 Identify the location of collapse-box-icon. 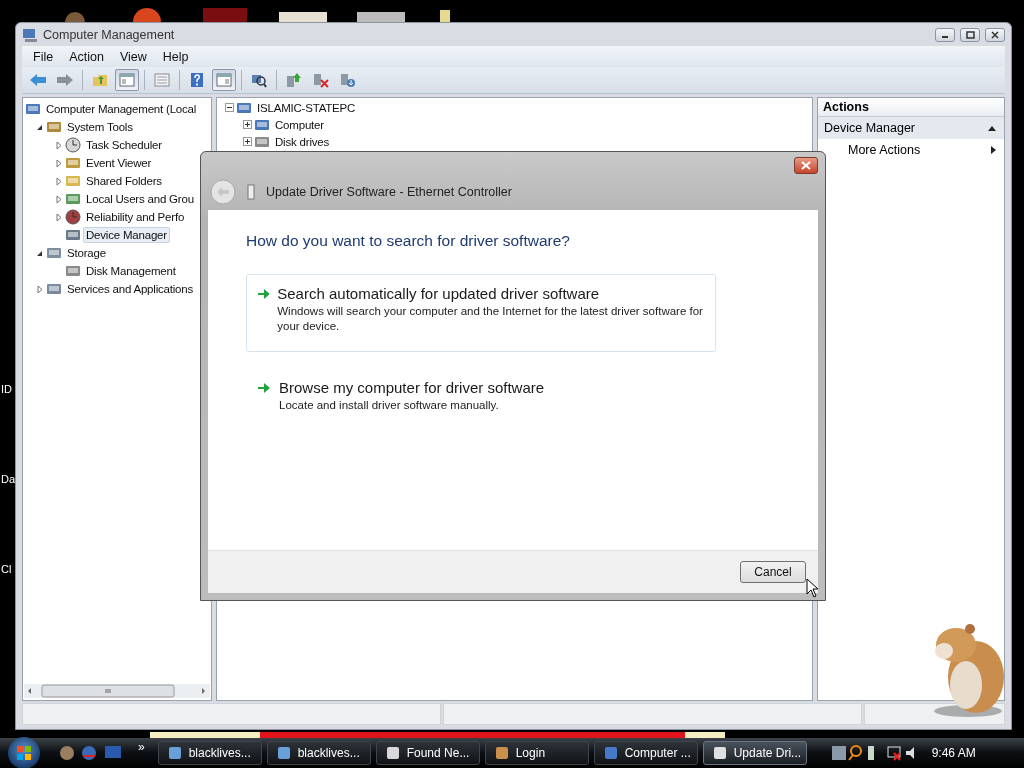
(229, 107).